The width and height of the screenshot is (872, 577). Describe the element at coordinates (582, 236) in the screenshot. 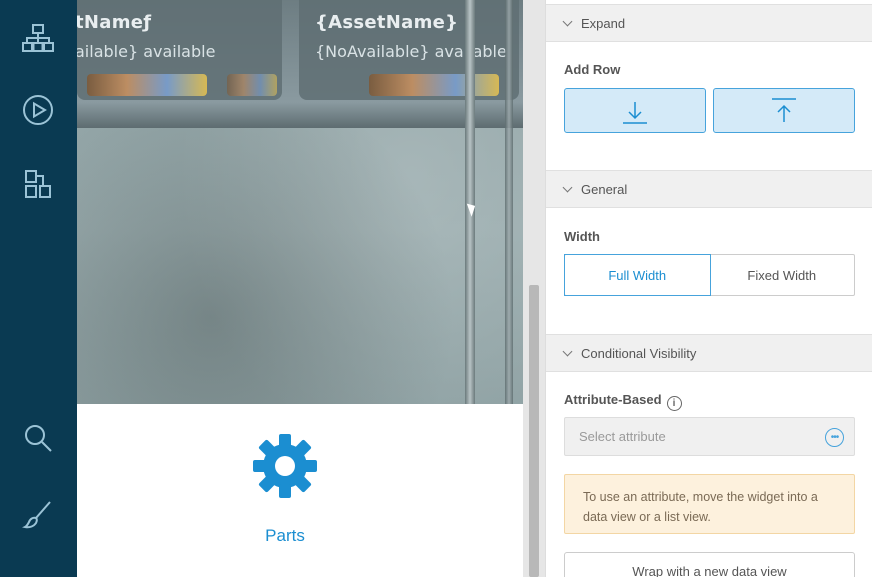

I see `width-label: Width` at that location.